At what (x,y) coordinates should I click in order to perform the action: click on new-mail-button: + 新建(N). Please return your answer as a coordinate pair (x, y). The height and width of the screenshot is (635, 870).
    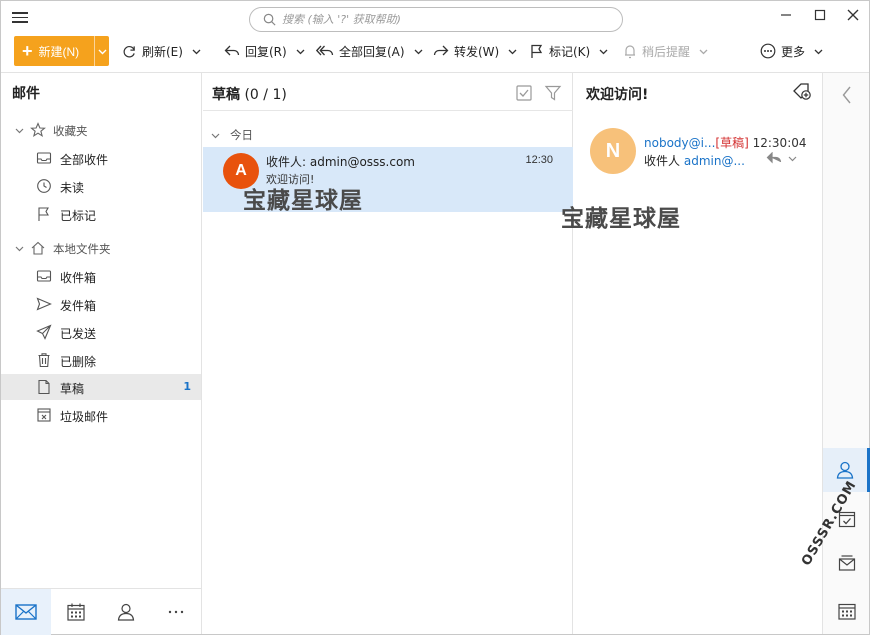
    Looking at the image, I should click on (54, 51).